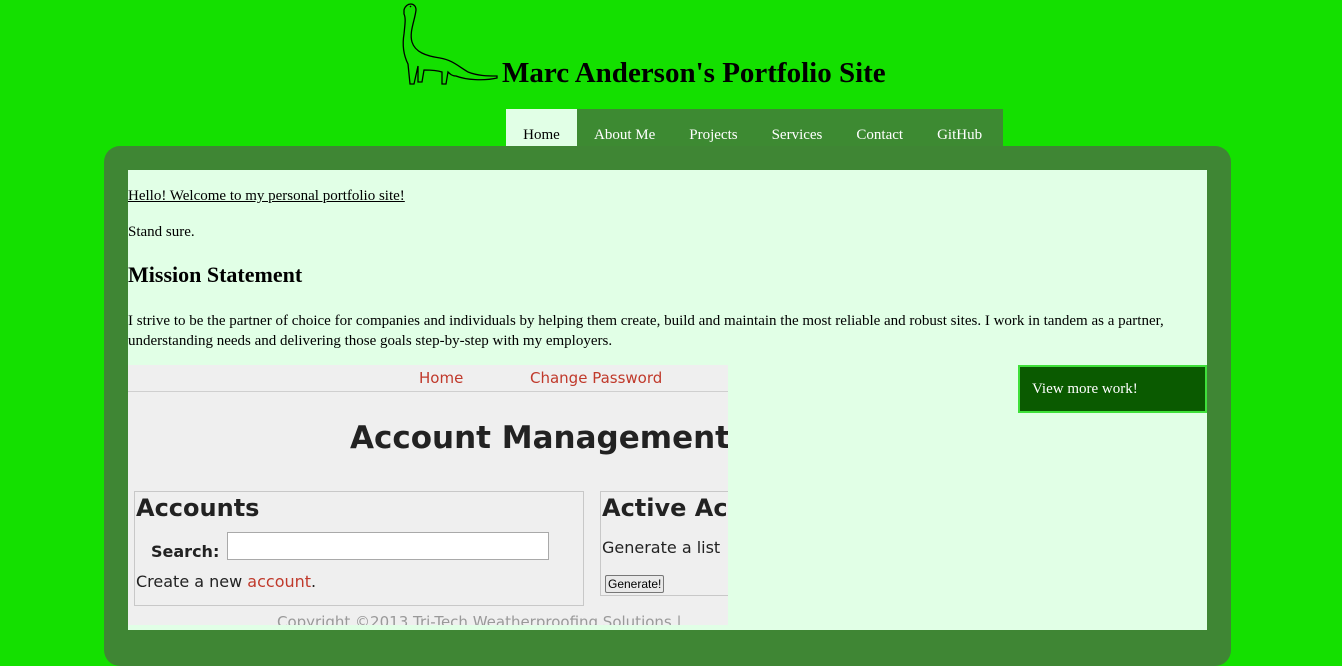 The image size is (1342, 666). Describe the element at coordinates (1112, 389) in the screenshot. I see `view-more-work-button: View more work!` at that location.